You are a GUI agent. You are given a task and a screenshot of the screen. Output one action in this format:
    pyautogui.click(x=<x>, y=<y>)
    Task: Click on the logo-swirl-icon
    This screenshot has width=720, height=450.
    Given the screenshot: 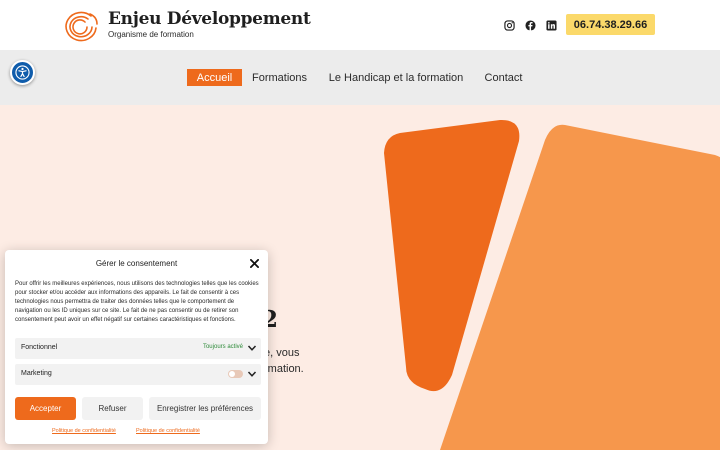 What is the action you would take?
    pyautogui.click(x=80, y=25)
    